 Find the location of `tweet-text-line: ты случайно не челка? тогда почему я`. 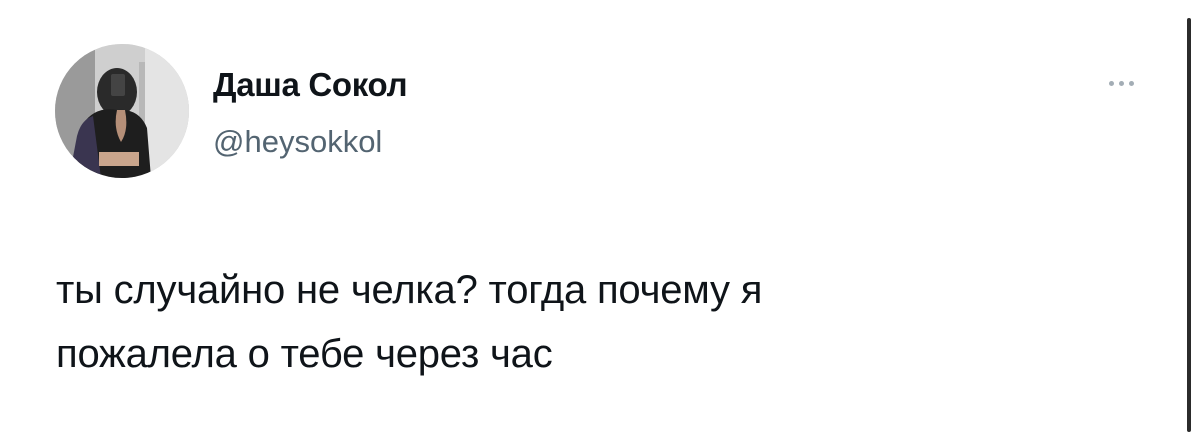

tweet-text-line: ты случайно не челка? тогда почему я is located at coordinates (409, 290).